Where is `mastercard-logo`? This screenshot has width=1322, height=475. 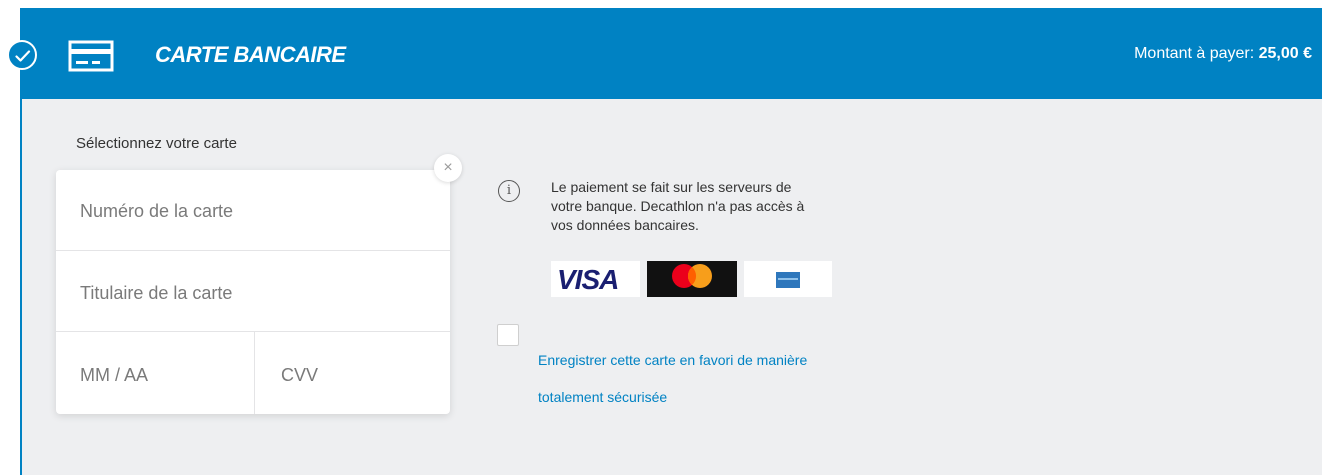 mastercard-logo is located at coordinates (692, 279).